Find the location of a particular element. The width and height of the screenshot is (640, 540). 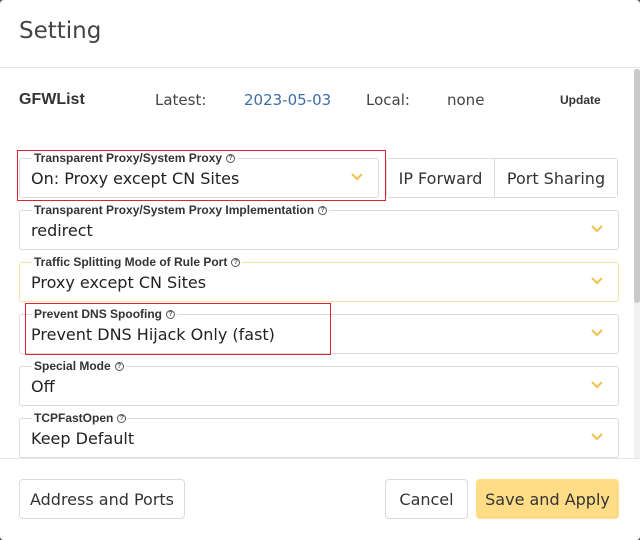

proxy-mode-label-wrap: Transparent Proxy/System Proxy ? is located at coordinates (135, 158).